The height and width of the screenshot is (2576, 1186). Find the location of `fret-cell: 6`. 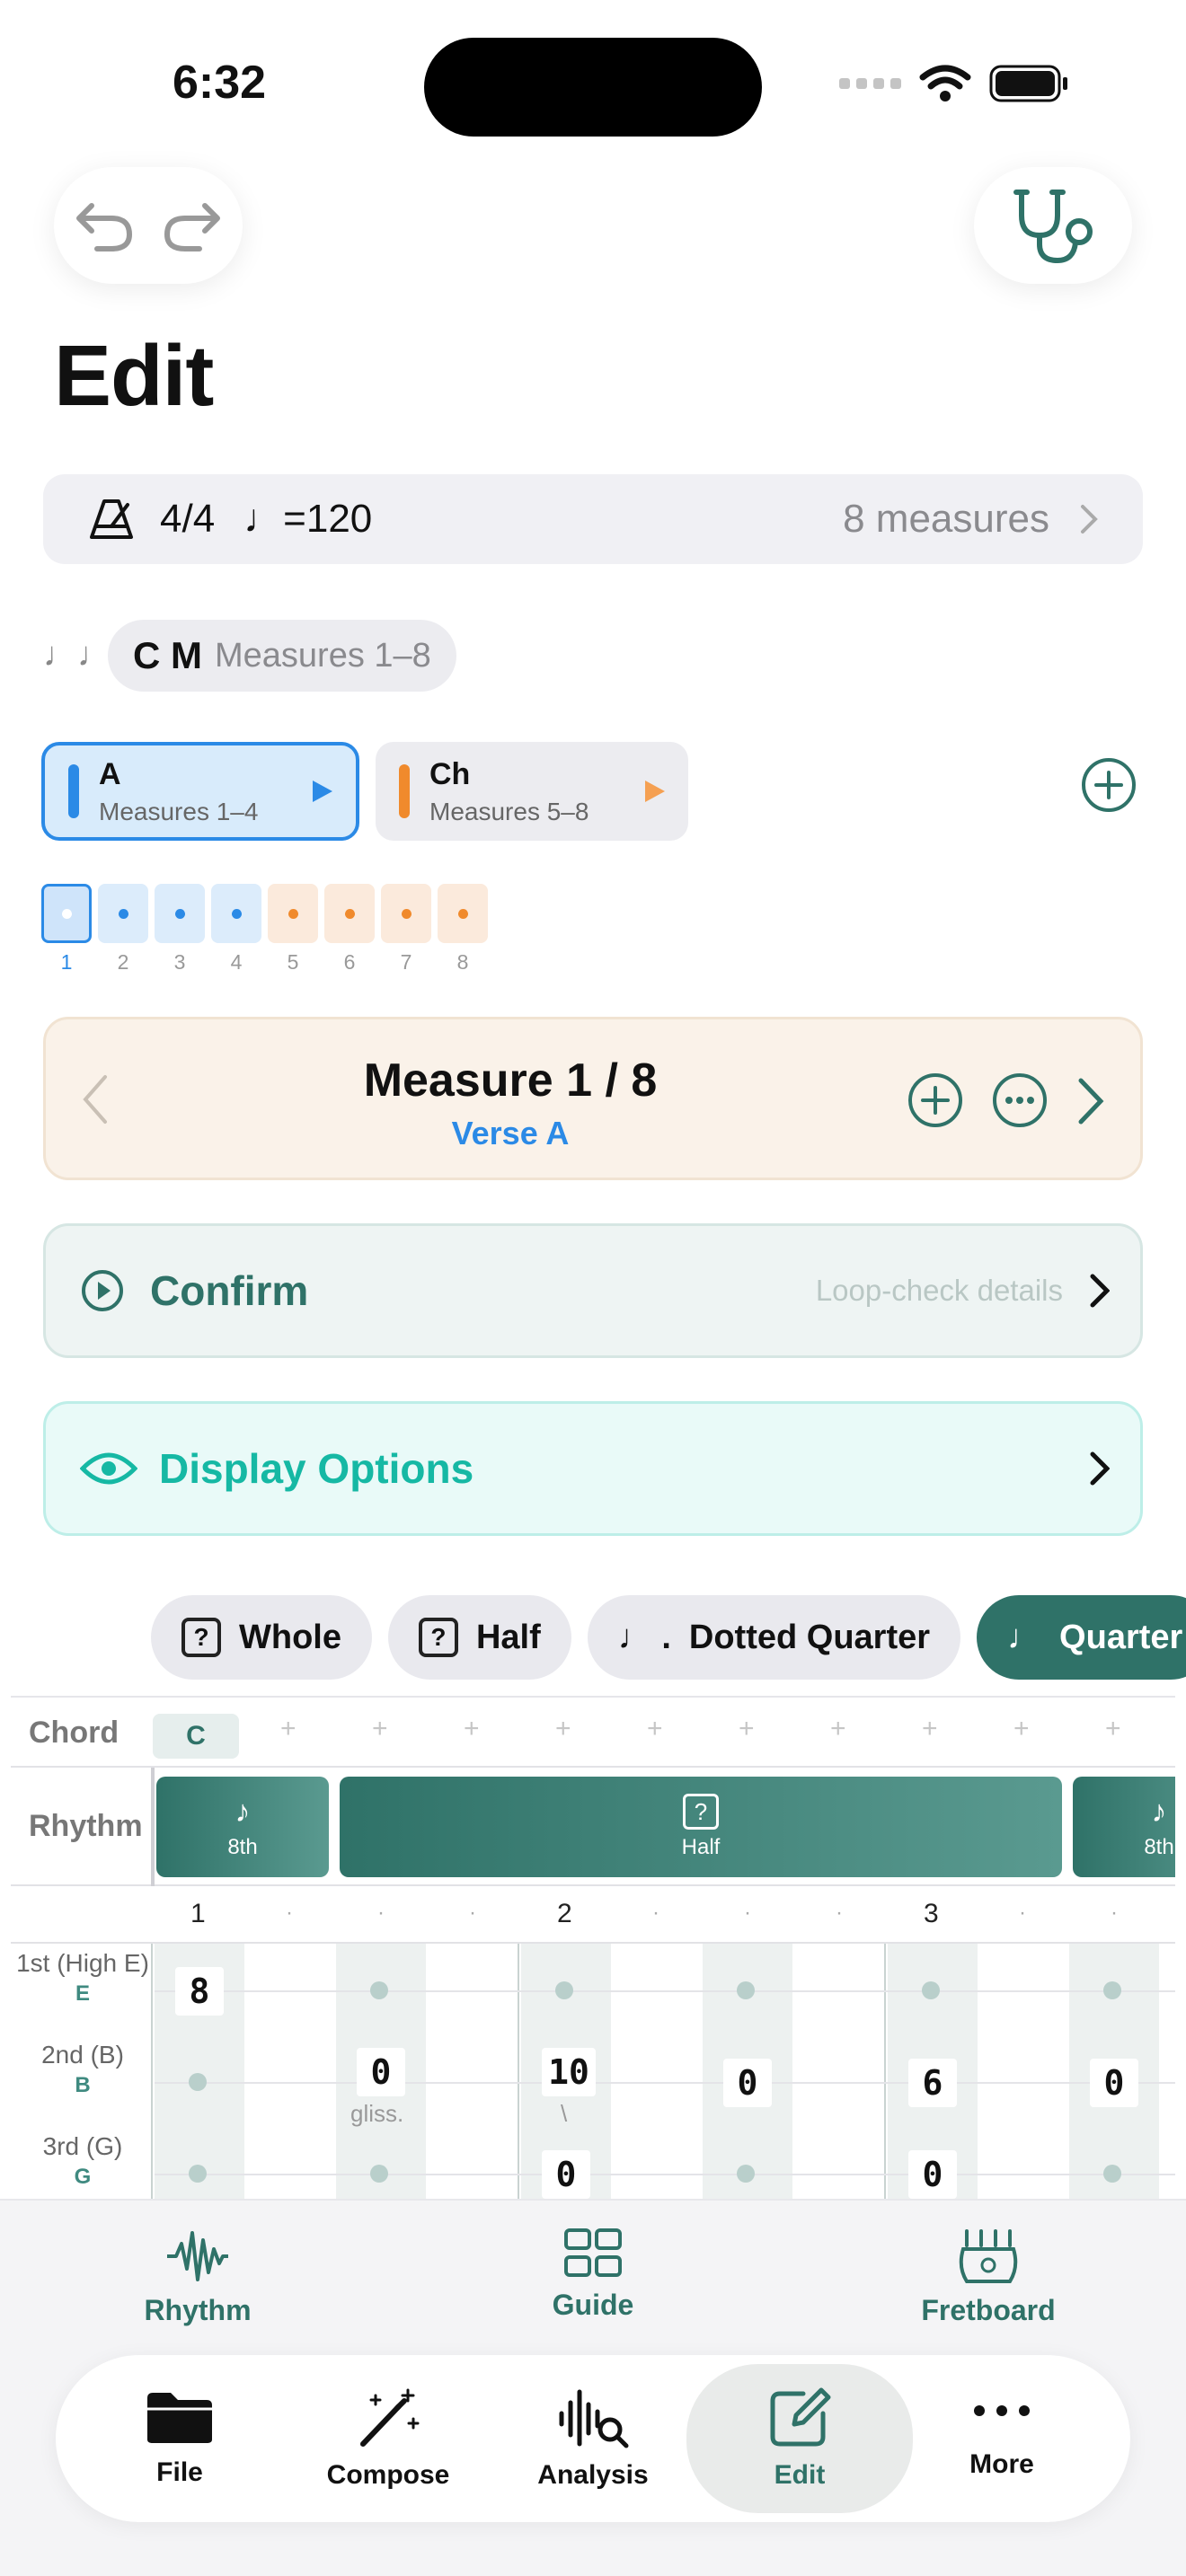

fret-cell: 6 is located at coordinates (932, 2083).